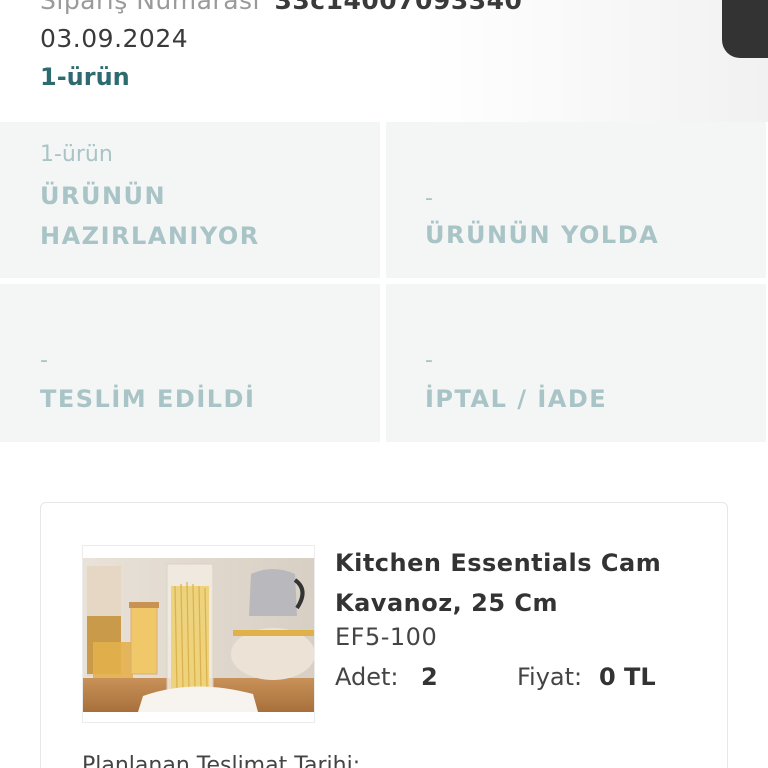 This screenshot has height=768, width=768. What do you see at coordinates (367, 677) in the screenshot?
I see `quantity-label: Adet:` at bounding box center [367, 677].